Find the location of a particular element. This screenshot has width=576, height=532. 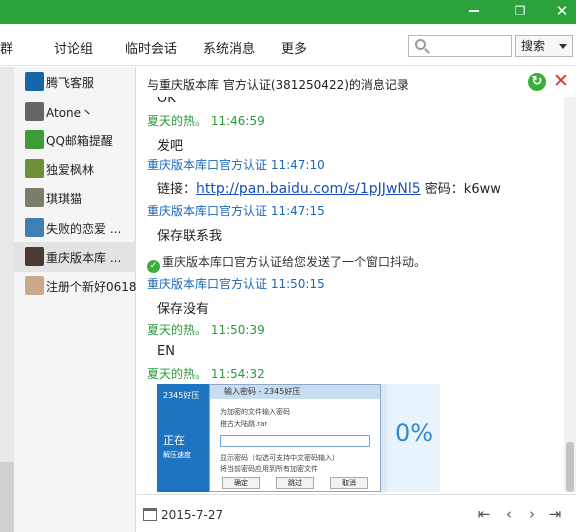

tab-system-messages: 系统消息 is located at coordinates (229, 47).